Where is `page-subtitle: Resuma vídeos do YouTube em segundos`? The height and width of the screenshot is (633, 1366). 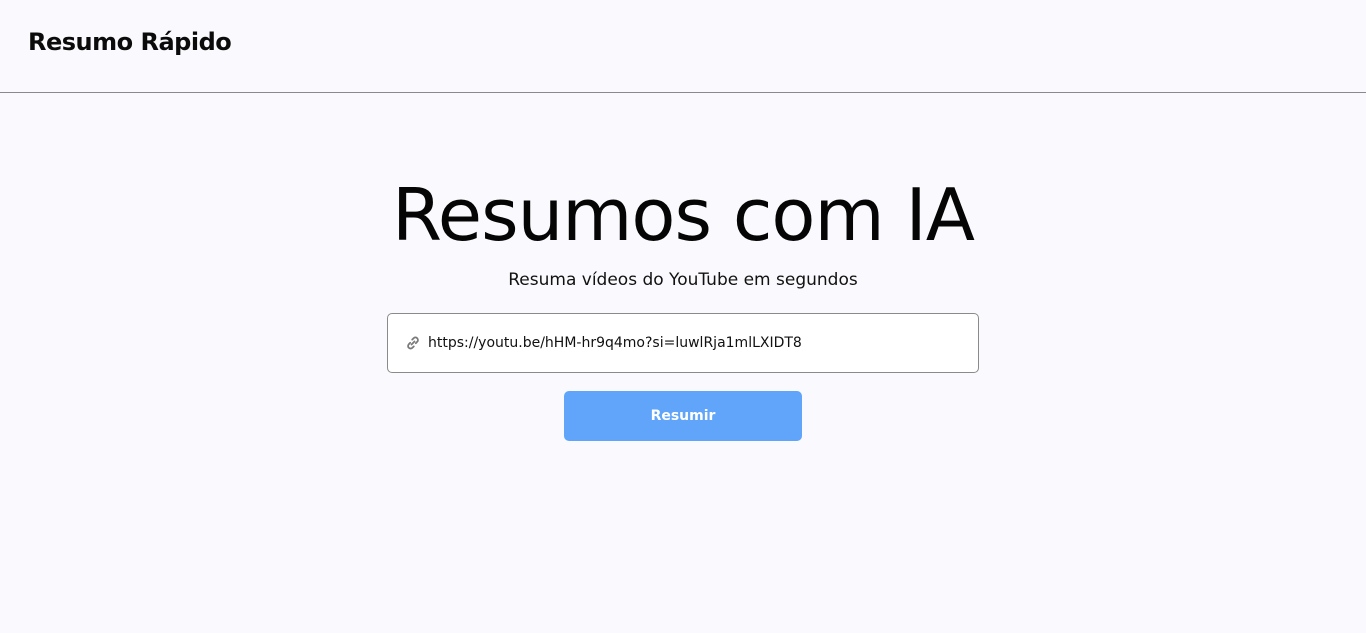 page-subtitle: Resuma vídeos do YouTube em segundos is located at coordinates (683, 280).